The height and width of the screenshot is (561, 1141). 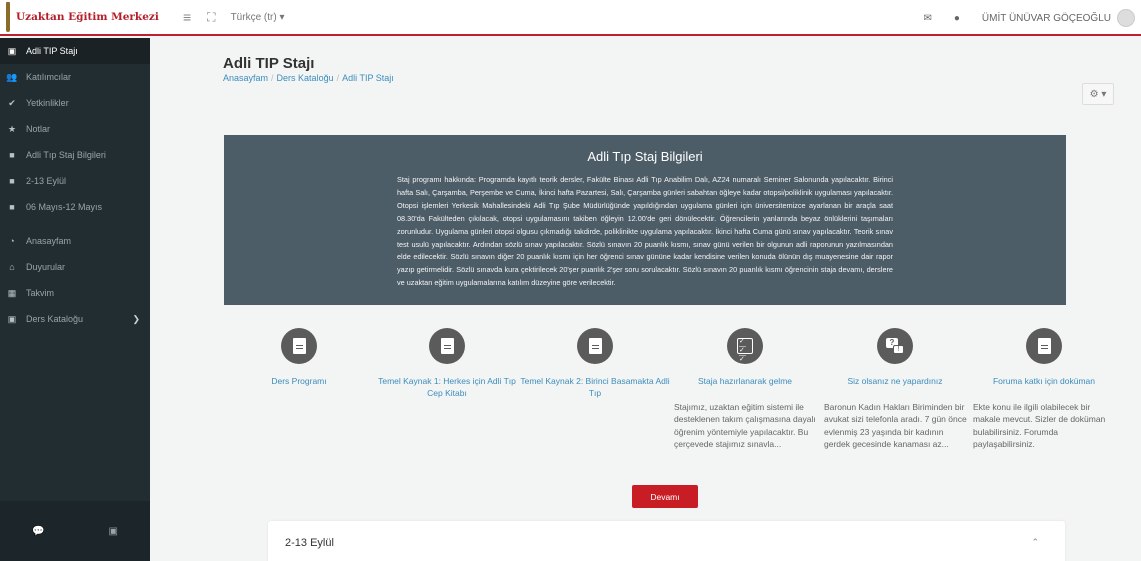 I want to click on gear-icon: ⚙ ▾, so click(x=1098, y=94).